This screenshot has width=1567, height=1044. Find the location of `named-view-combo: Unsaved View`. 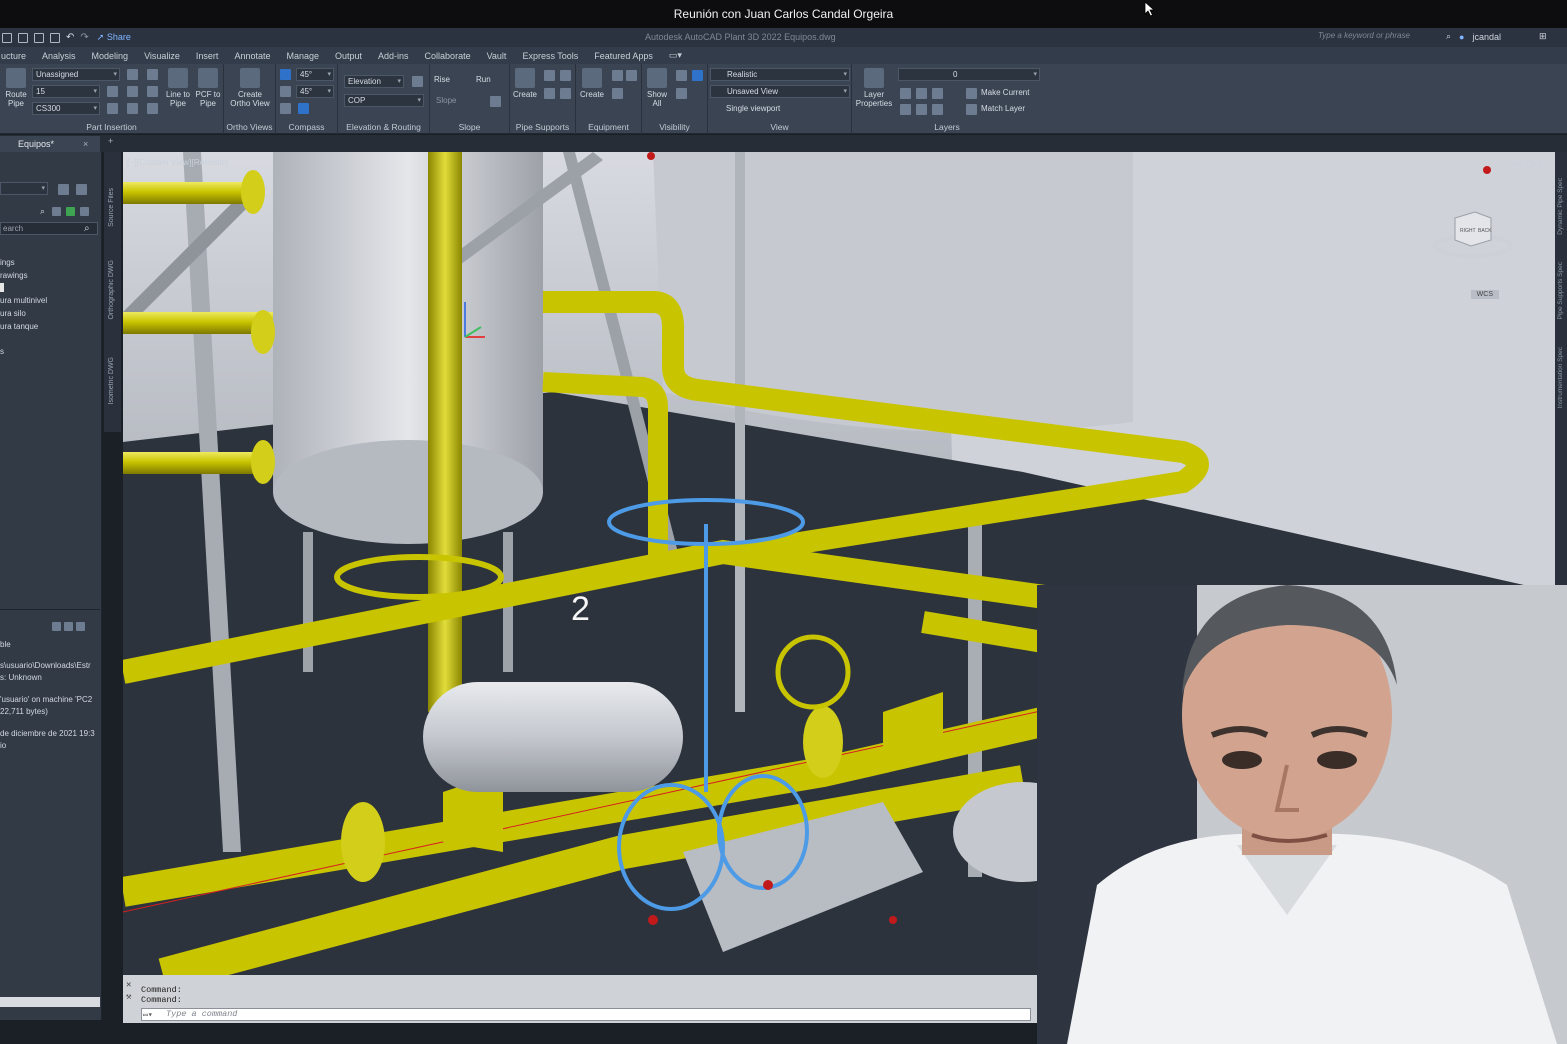

named-view-combo: Unsaved View is located at coordinates (780, 91).